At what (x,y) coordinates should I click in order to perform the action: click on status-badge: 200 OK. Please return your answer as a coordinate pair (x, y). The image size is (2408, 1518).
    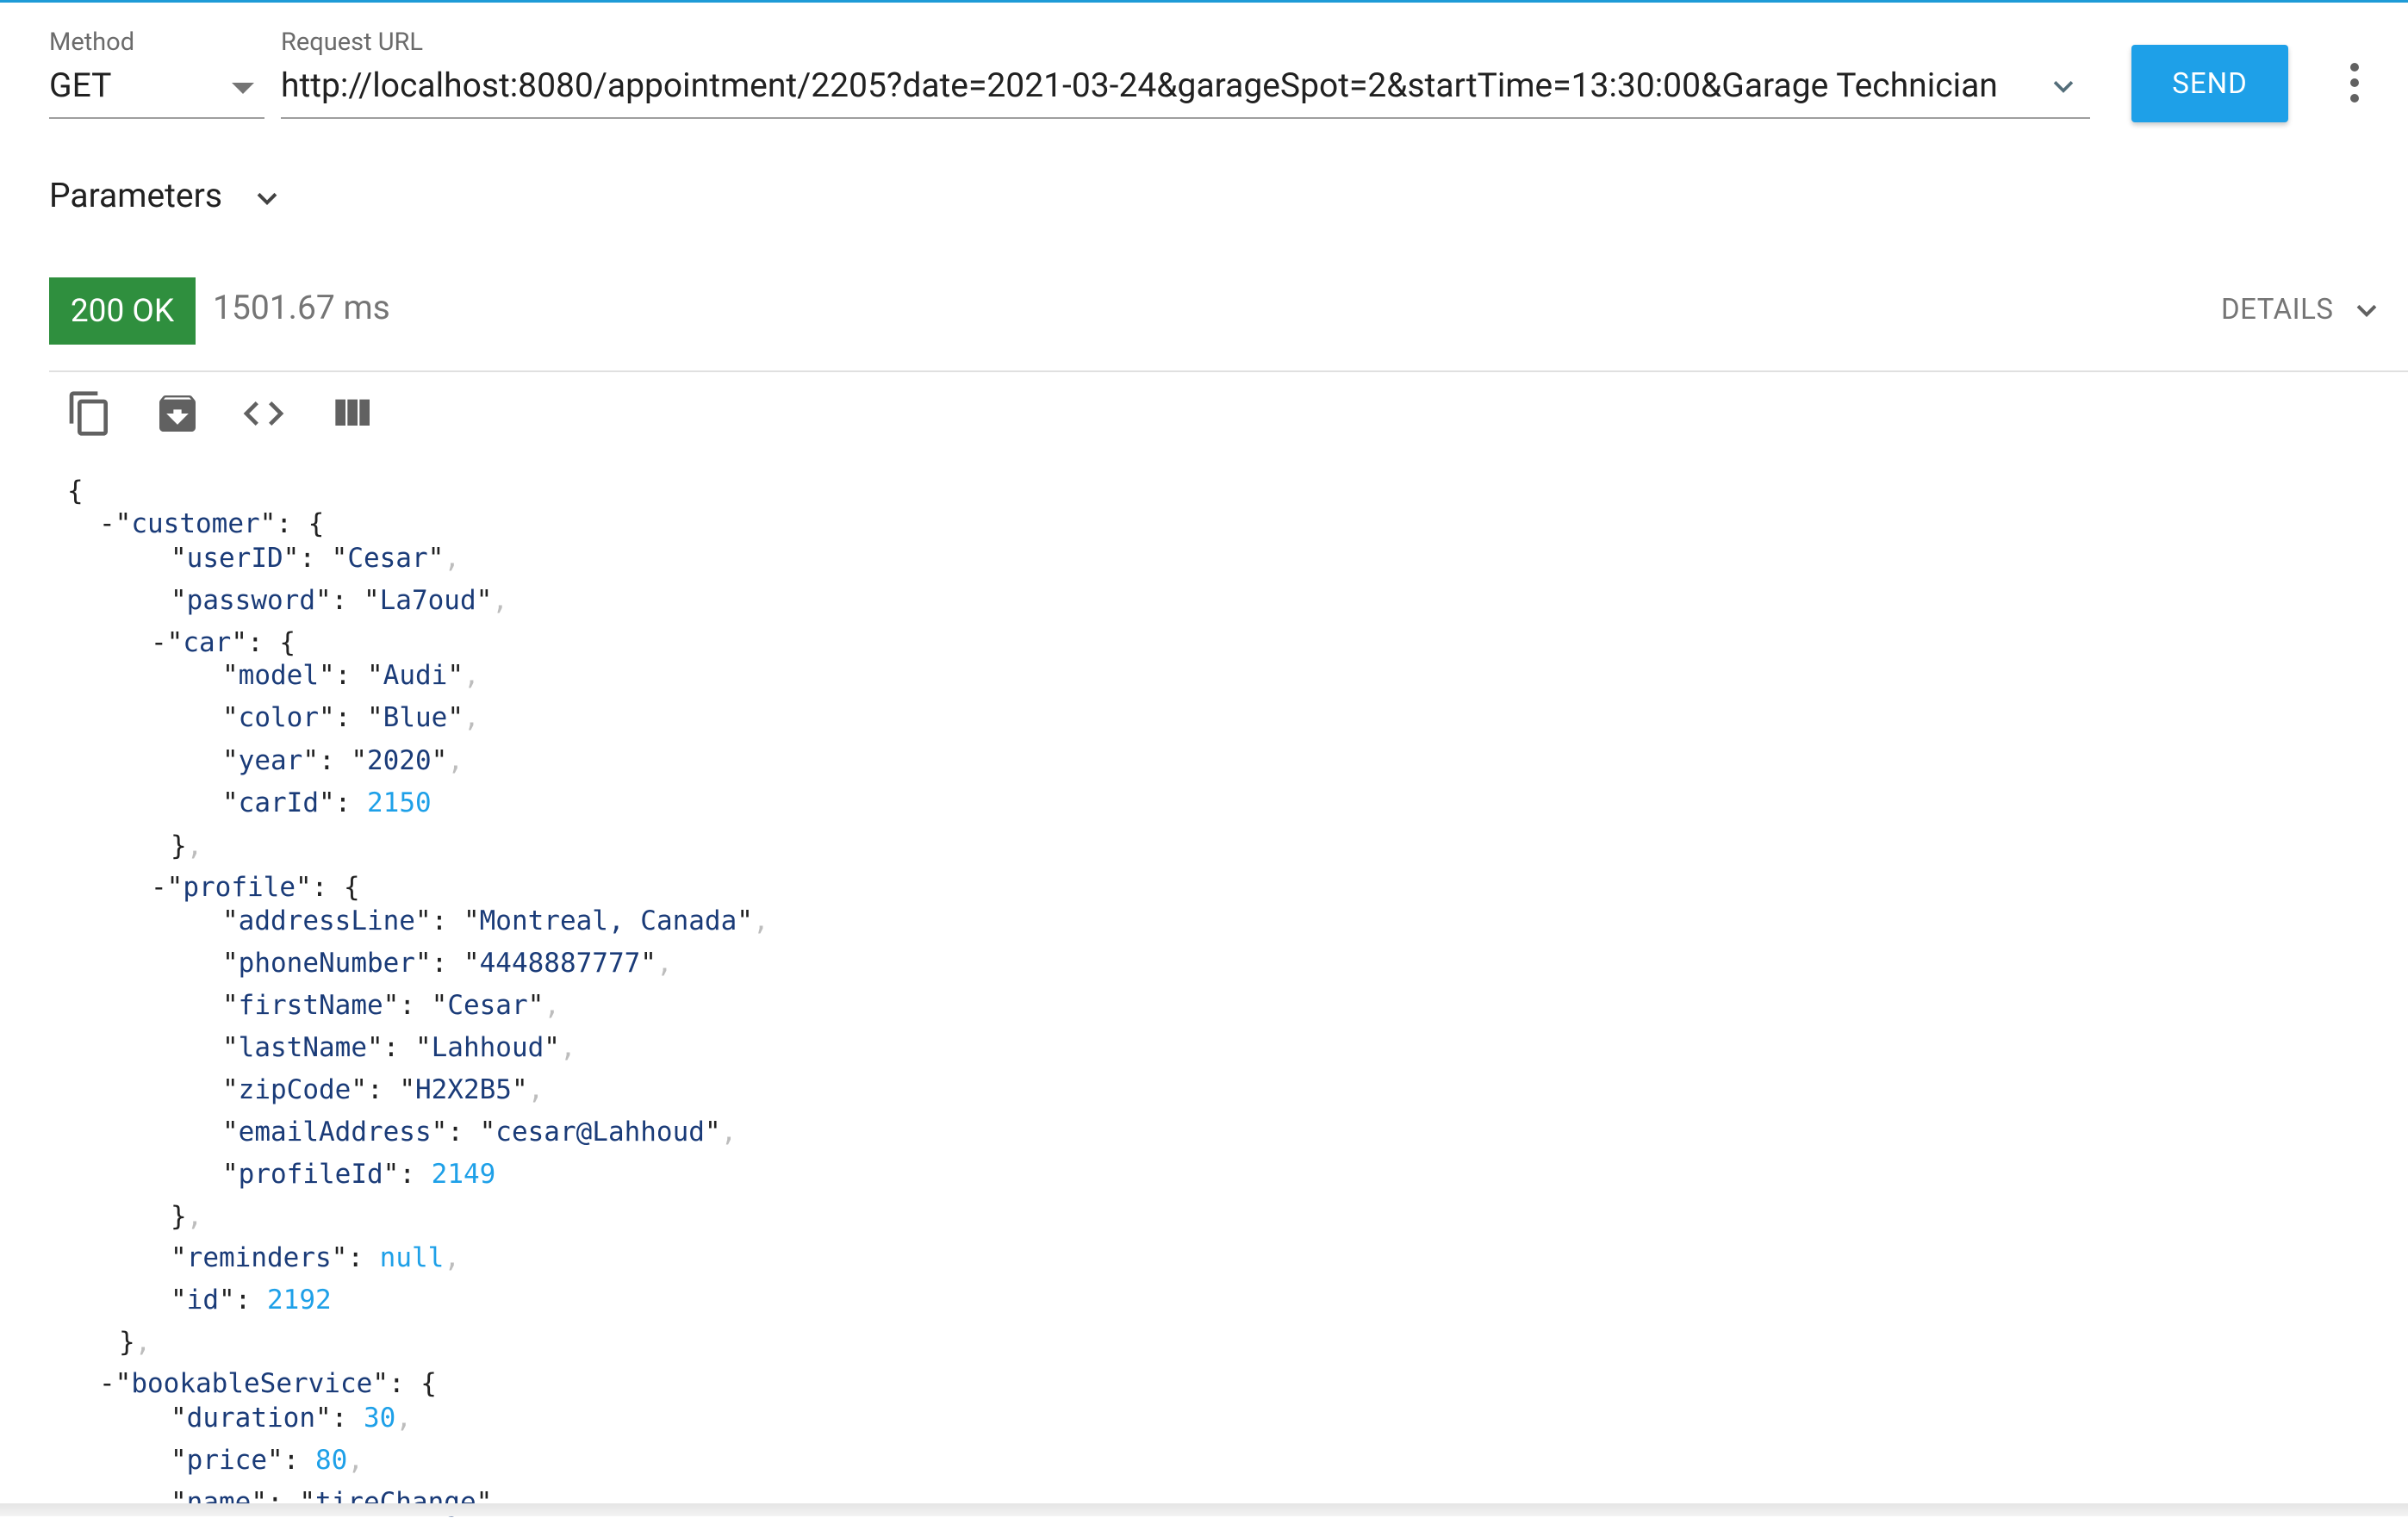
    Looking at the image, I should click on (122, 311).